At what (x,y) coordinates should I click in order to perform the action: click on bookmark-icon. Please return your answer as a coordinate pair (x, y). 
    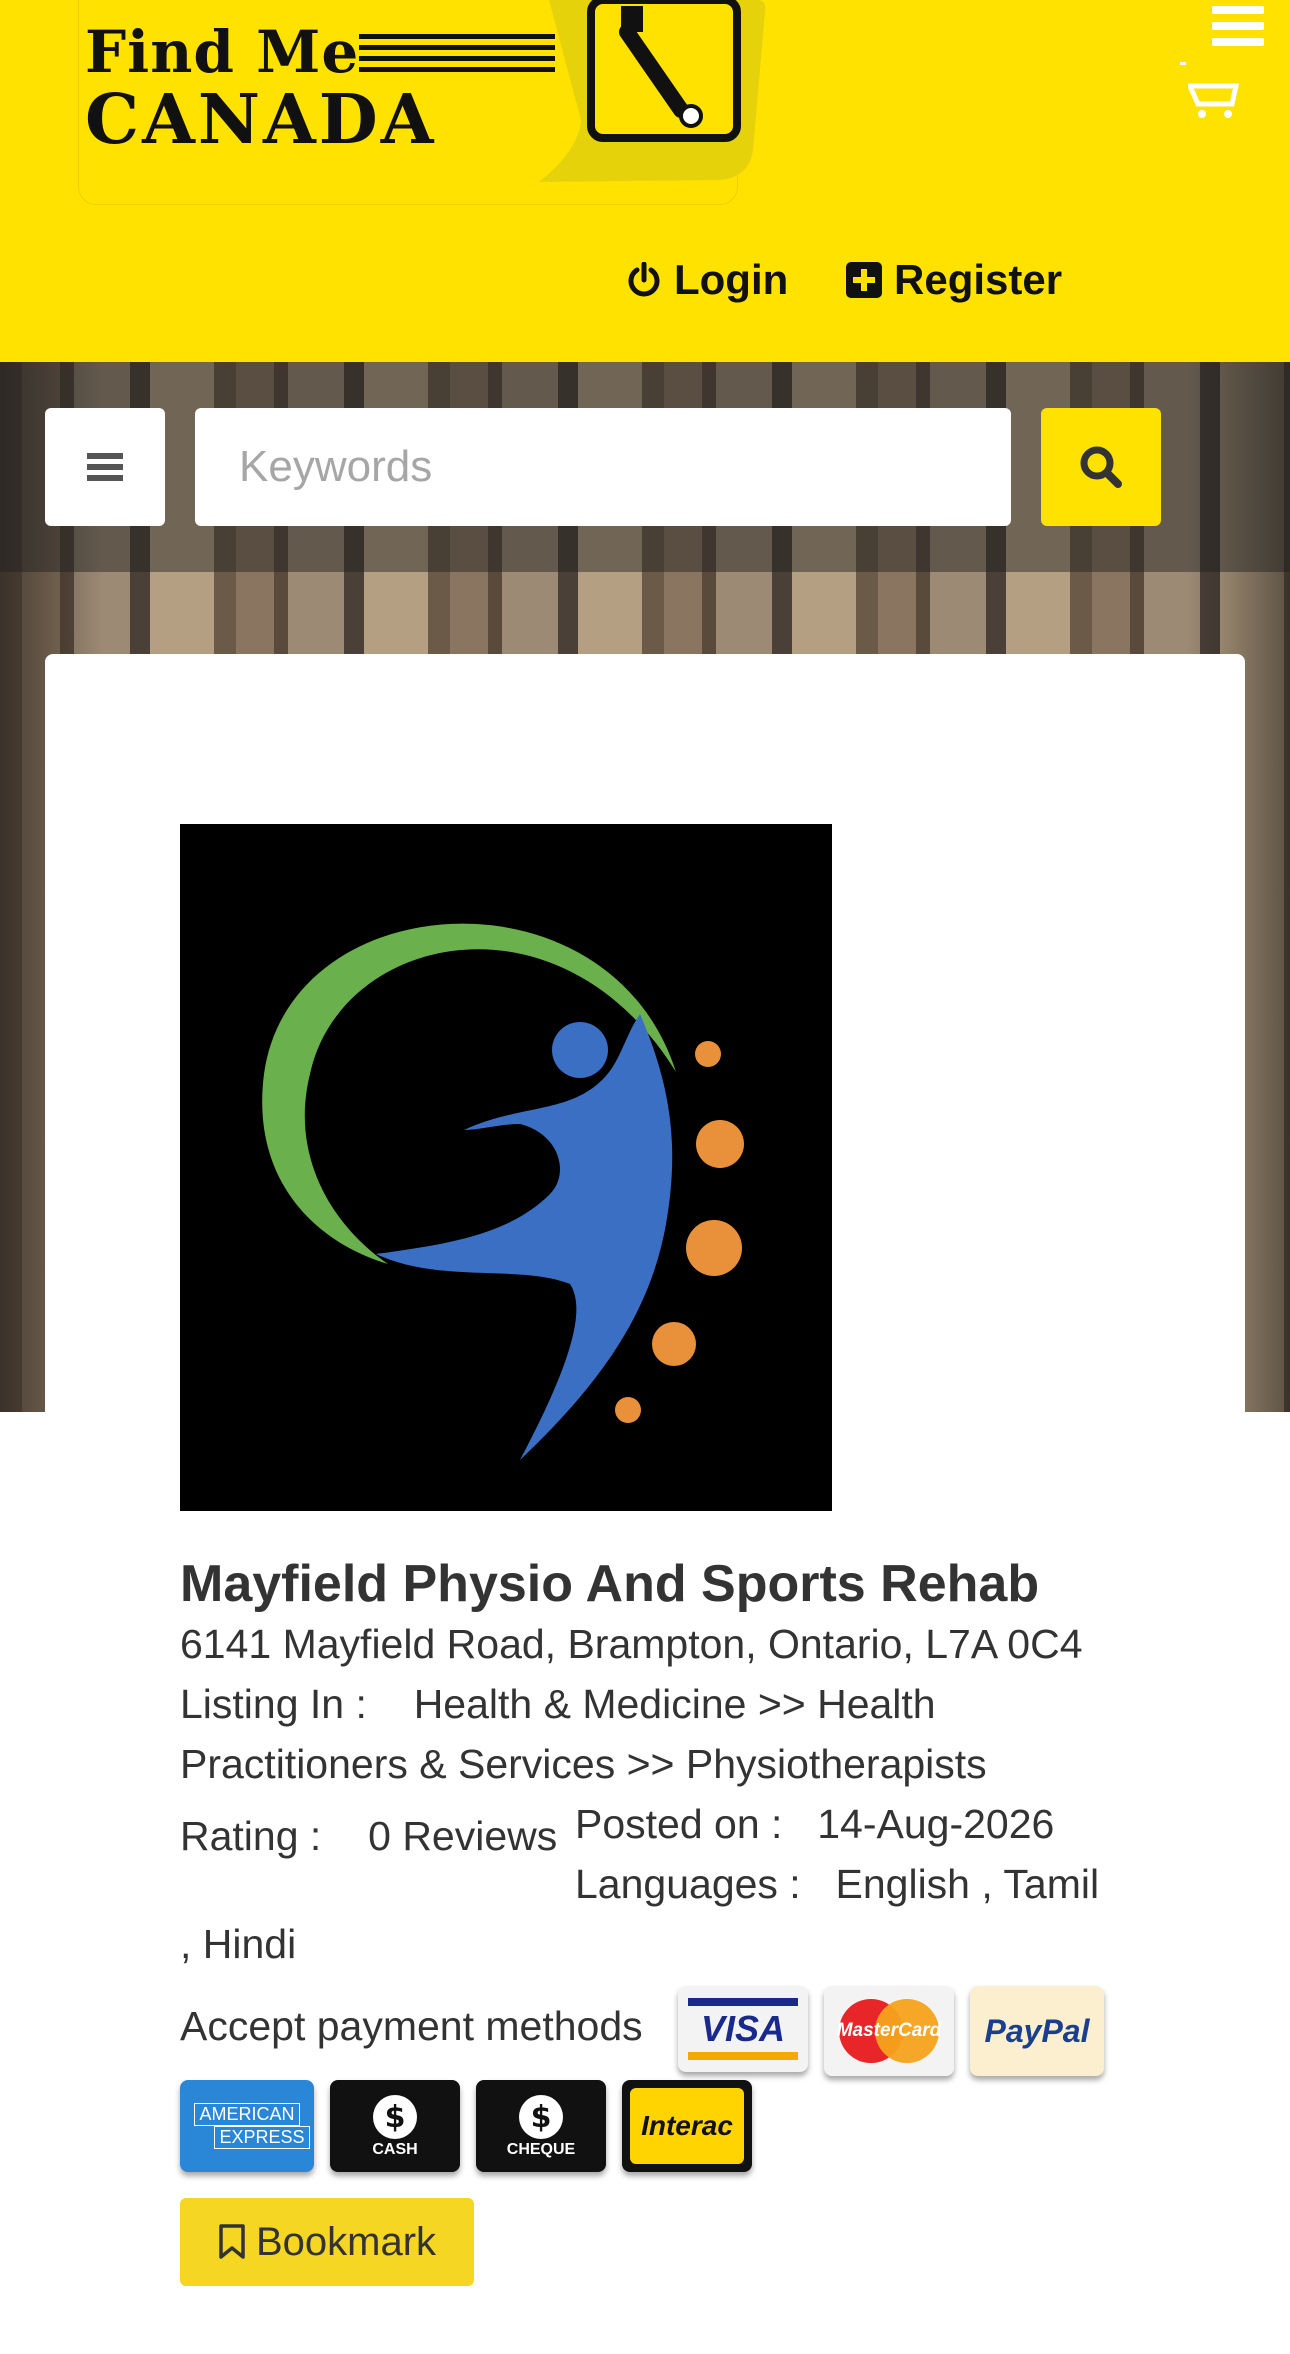
    Looking at the image, I should click on (232, 2241).